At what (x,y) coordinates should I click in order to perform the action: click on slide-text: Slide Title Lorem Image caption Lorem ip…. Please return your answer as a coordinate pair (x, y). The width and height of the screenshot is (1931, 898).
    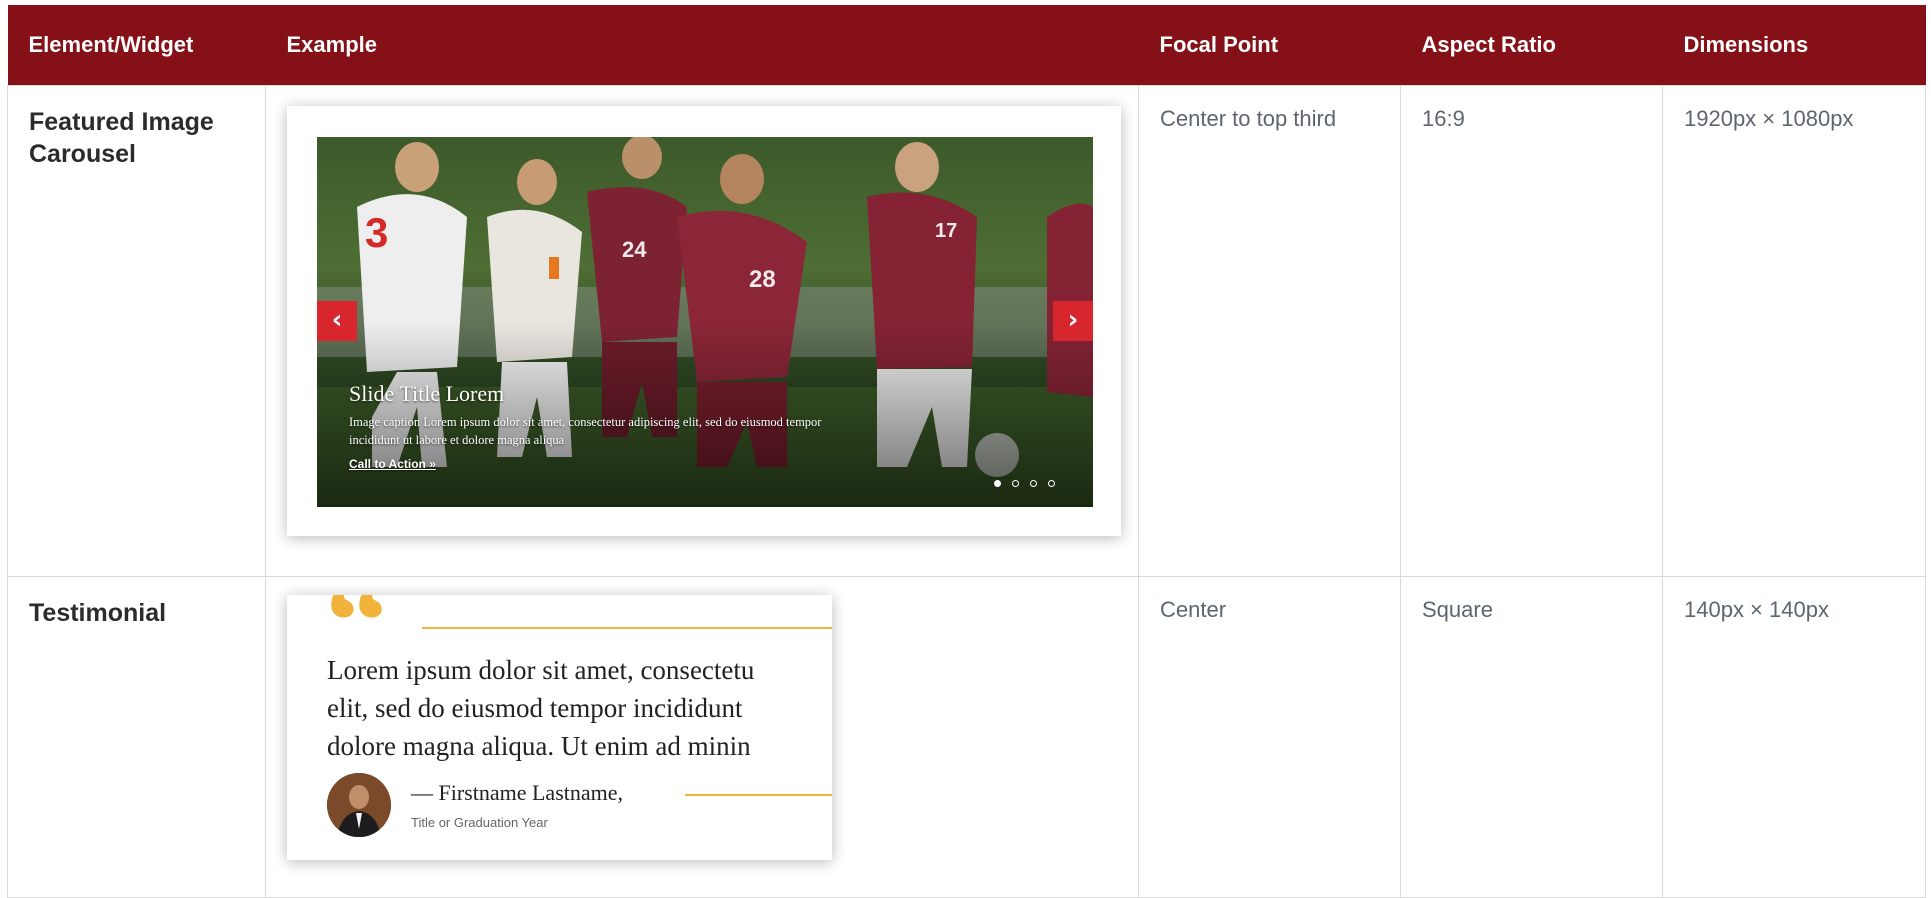
    Looking at the image, I should click on (609, 426).